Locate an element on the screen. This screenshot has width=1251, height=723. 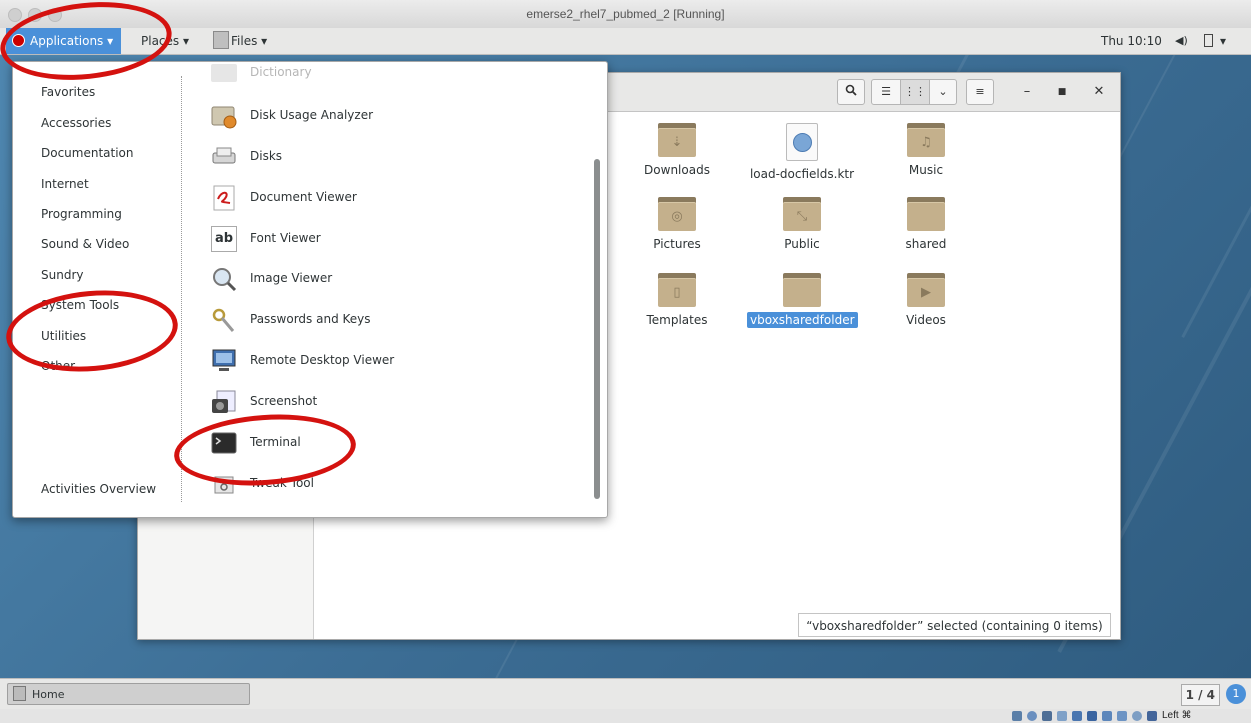
category-internet: Internet is located at coordinates (65, 184).